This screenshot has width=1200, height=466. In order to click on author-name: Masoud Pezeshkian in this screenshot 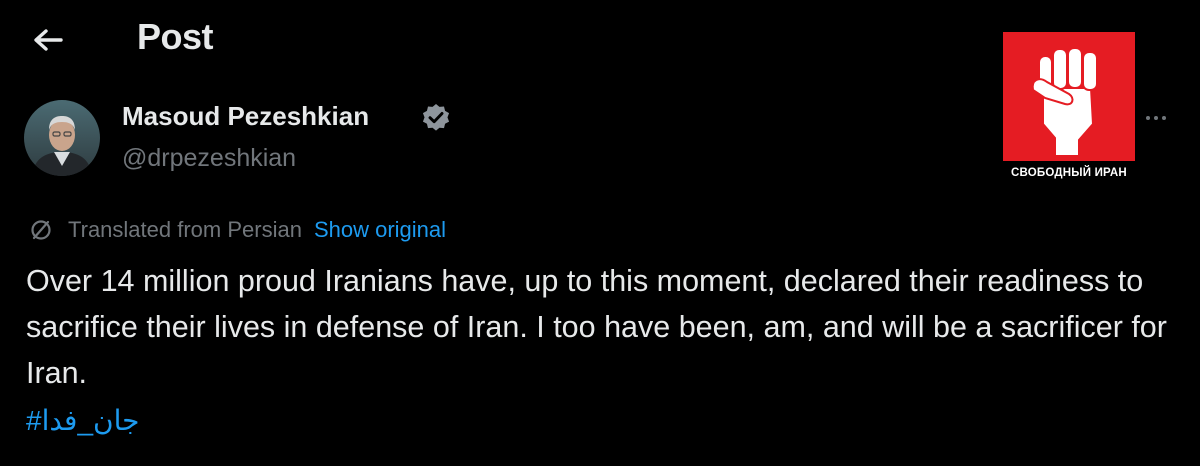, I will do `click(245, 116)`.